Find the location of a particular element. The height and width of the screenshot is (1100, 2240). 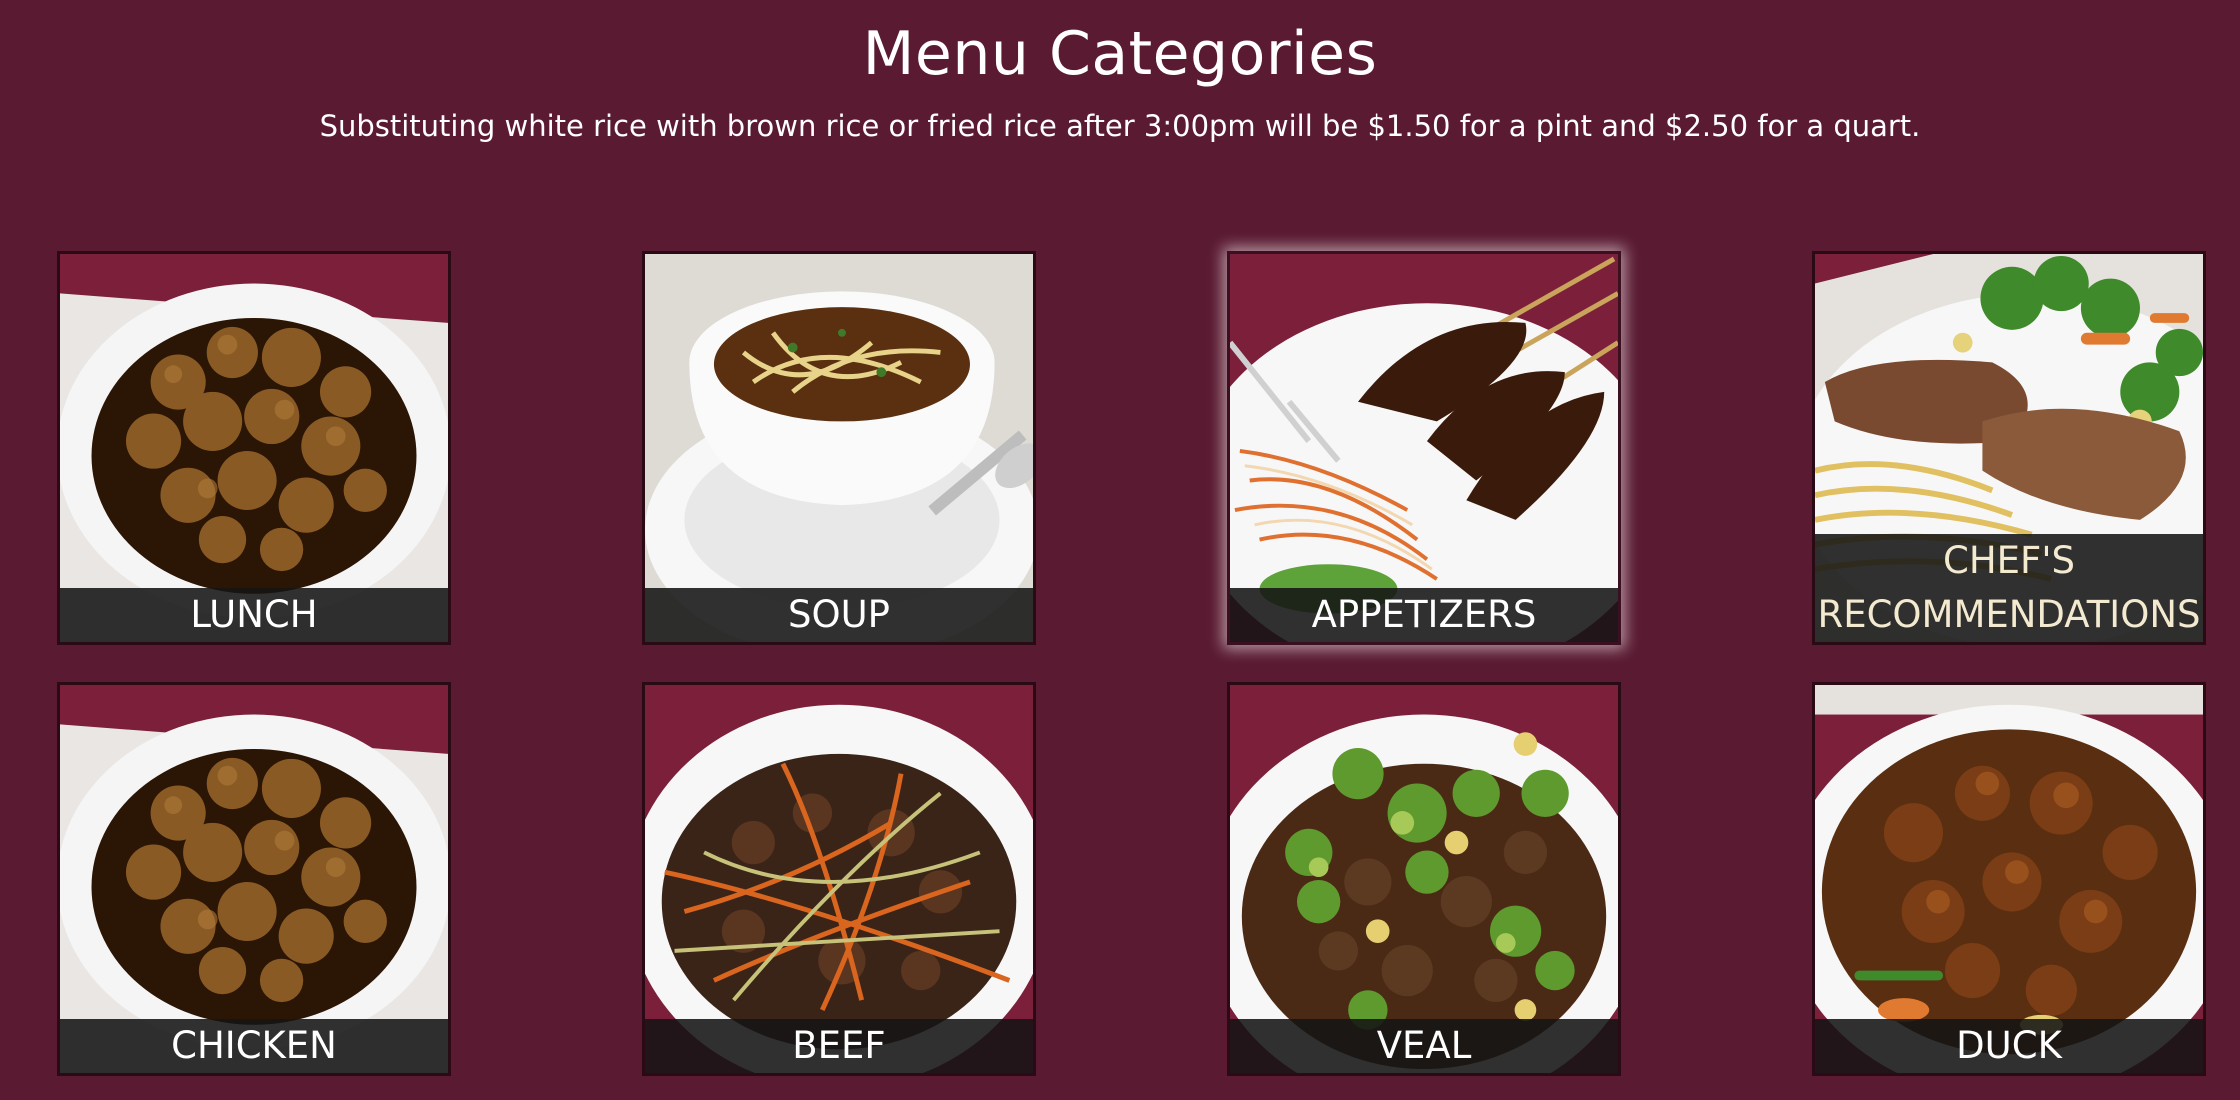

category-label: CHICKEN is located at coordinates (254, 1046).